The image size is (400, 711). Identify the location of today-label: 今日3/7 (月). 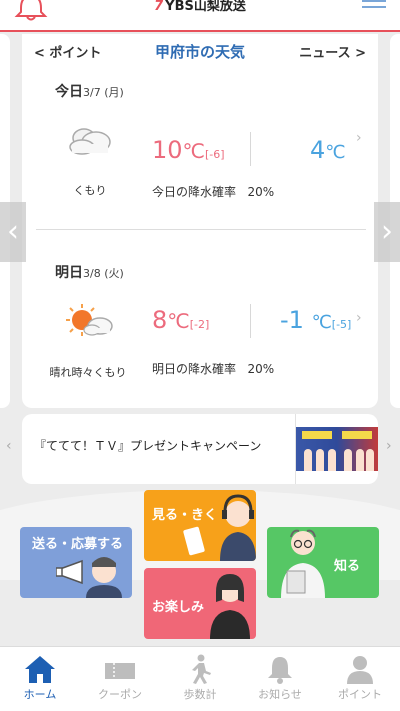
(89, 92).